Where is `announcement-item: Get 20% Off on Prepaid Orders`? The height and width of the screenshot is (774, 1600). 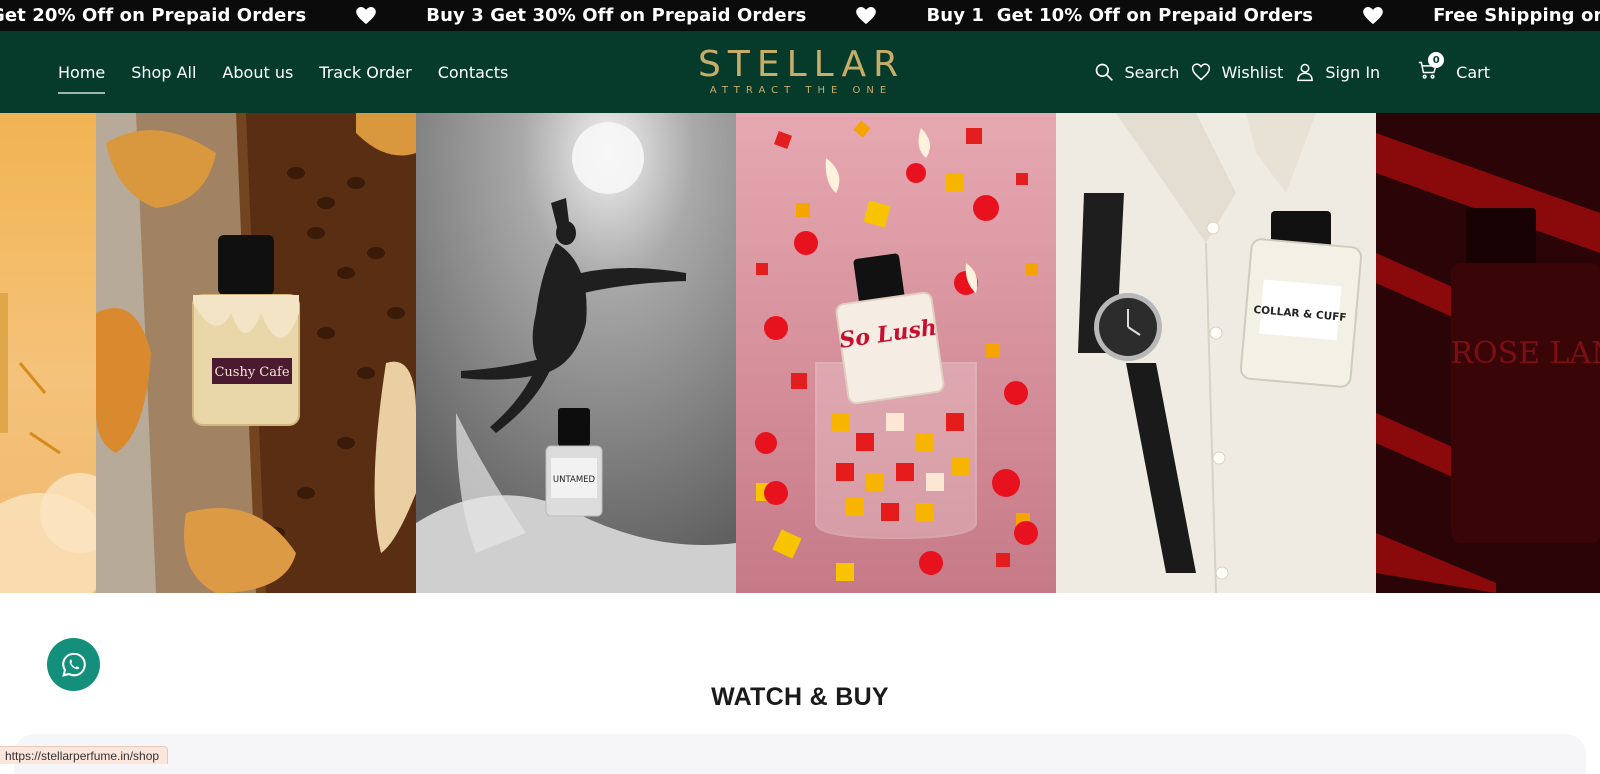 announcement-item: Get 20% Off on Prepaid Orders is located at coordinates (213, 15).